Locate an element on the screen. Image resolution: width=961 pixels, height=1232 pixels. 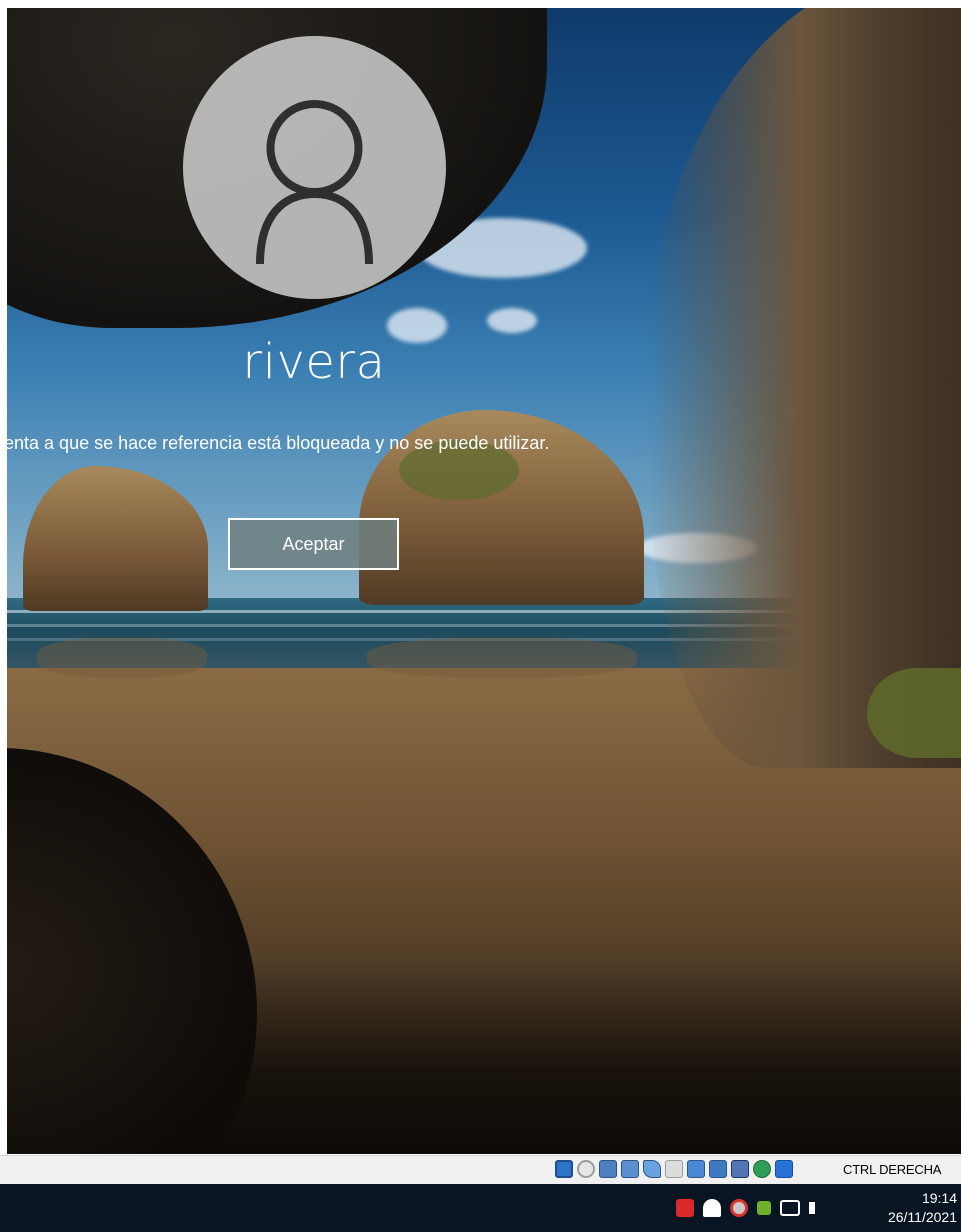
vm-device-icons is located at coordinates (674, 1169).